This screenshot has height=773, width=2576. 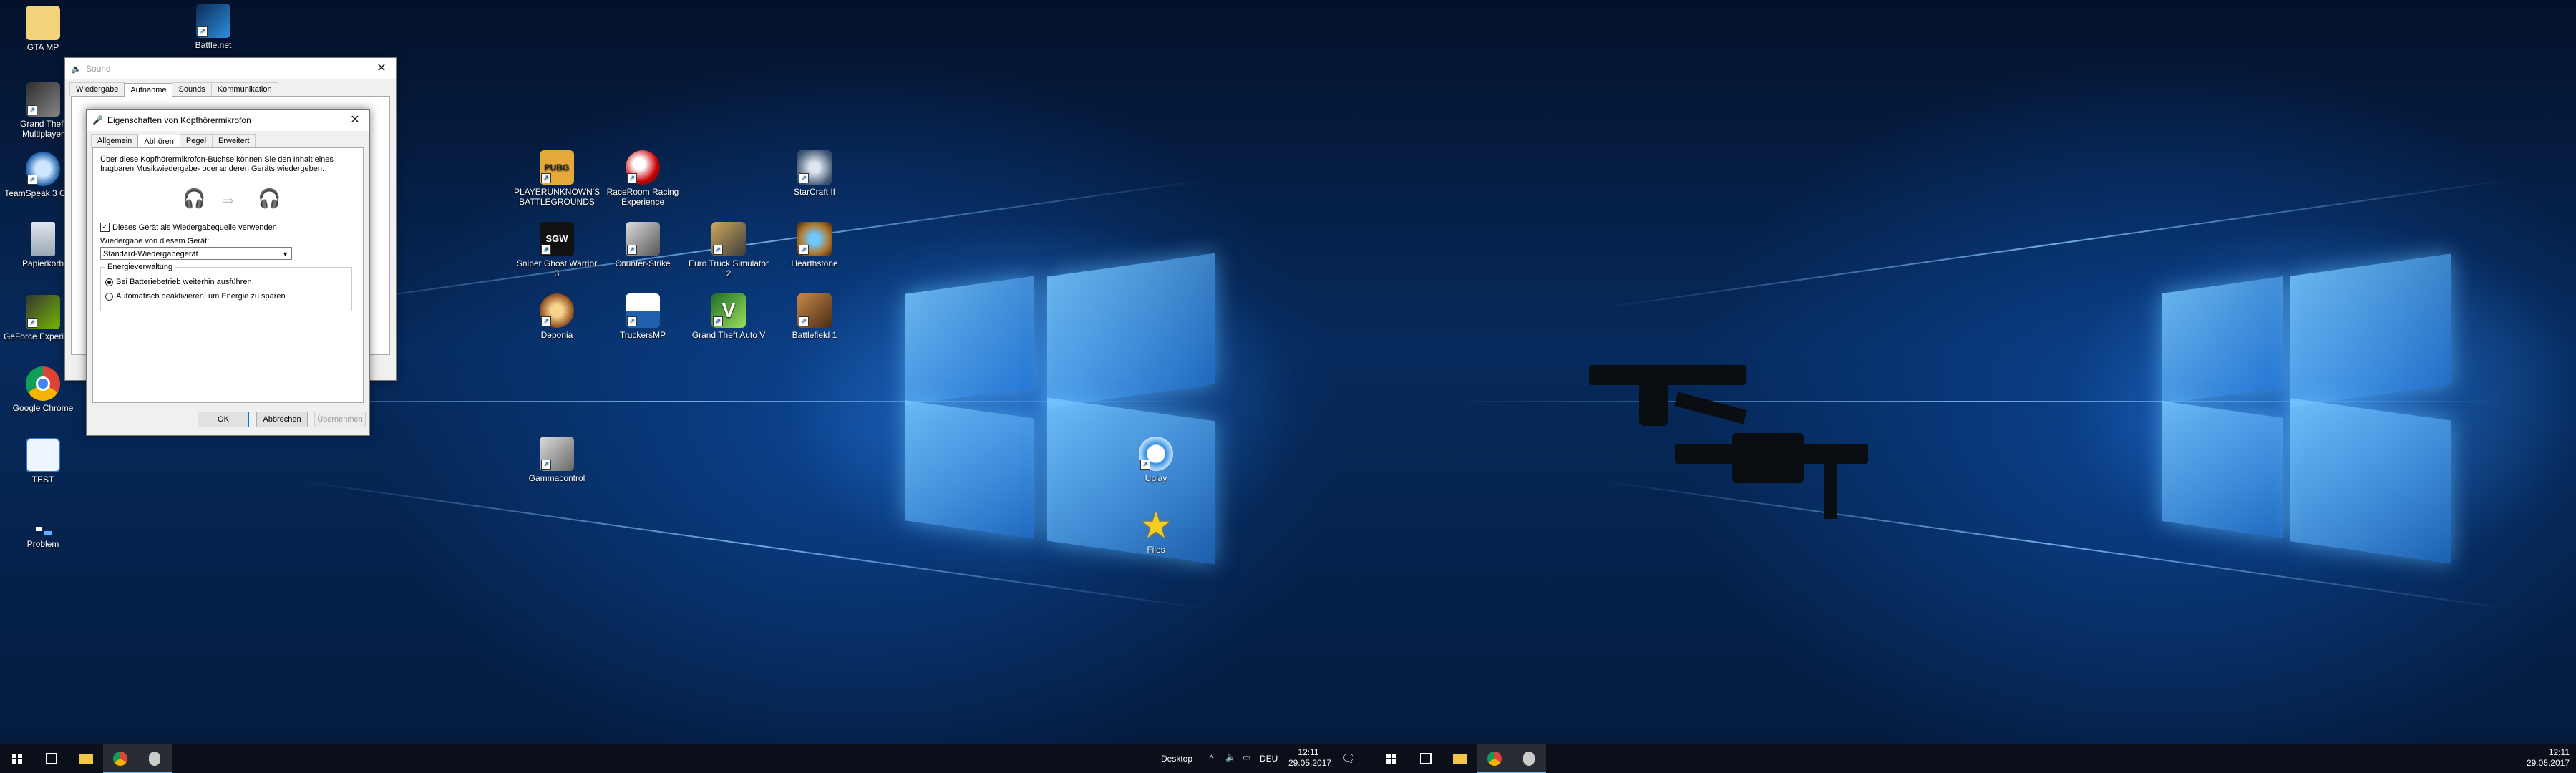 I want to click on network-icon: ▭, so click(x=1246, y=757).